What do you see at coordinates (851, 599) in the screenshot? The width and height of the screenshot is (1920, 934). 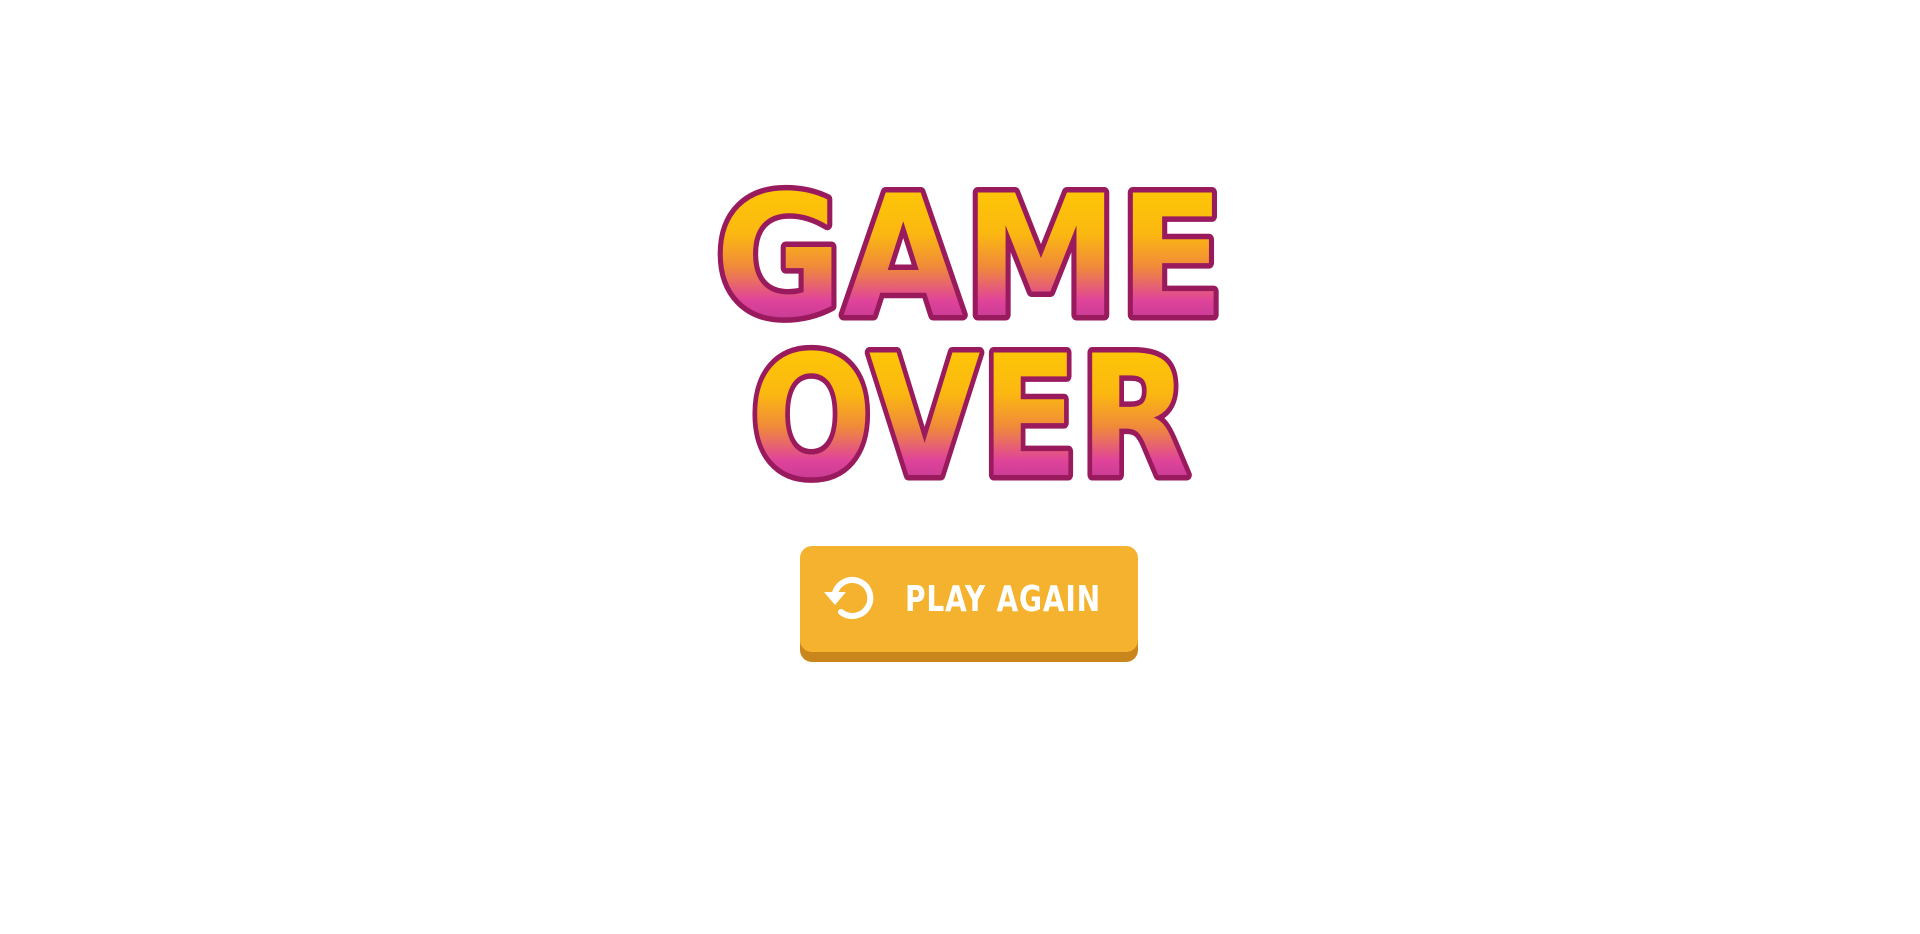 I see `restart-icon` at bounding box center [851, 599].